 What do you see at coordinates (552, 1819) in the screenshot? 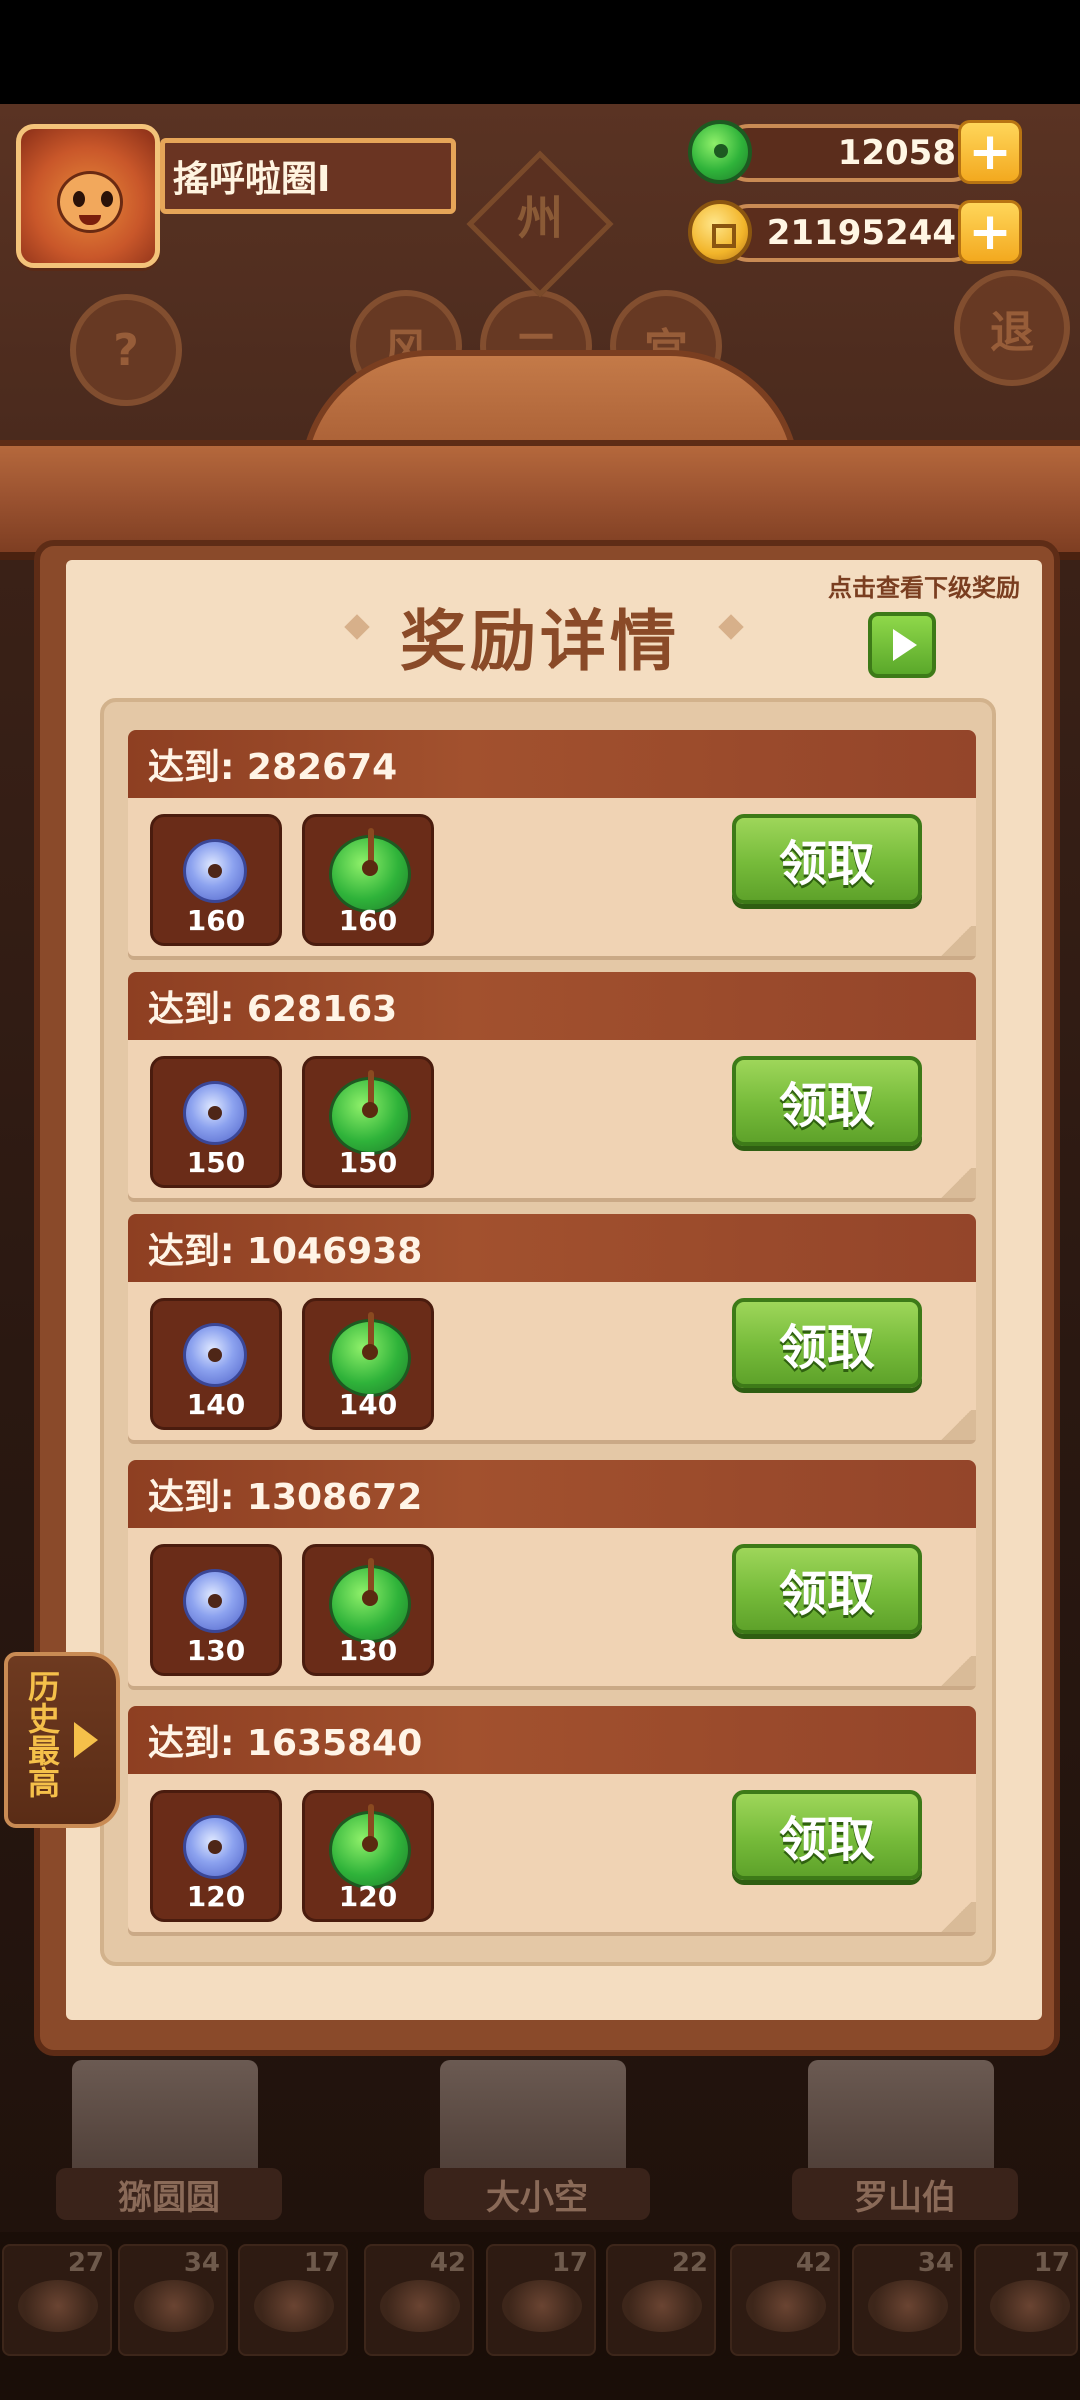
I see `reward-row: 达到: 1635840 120 120 领取` at bounding box center [552, 1819].